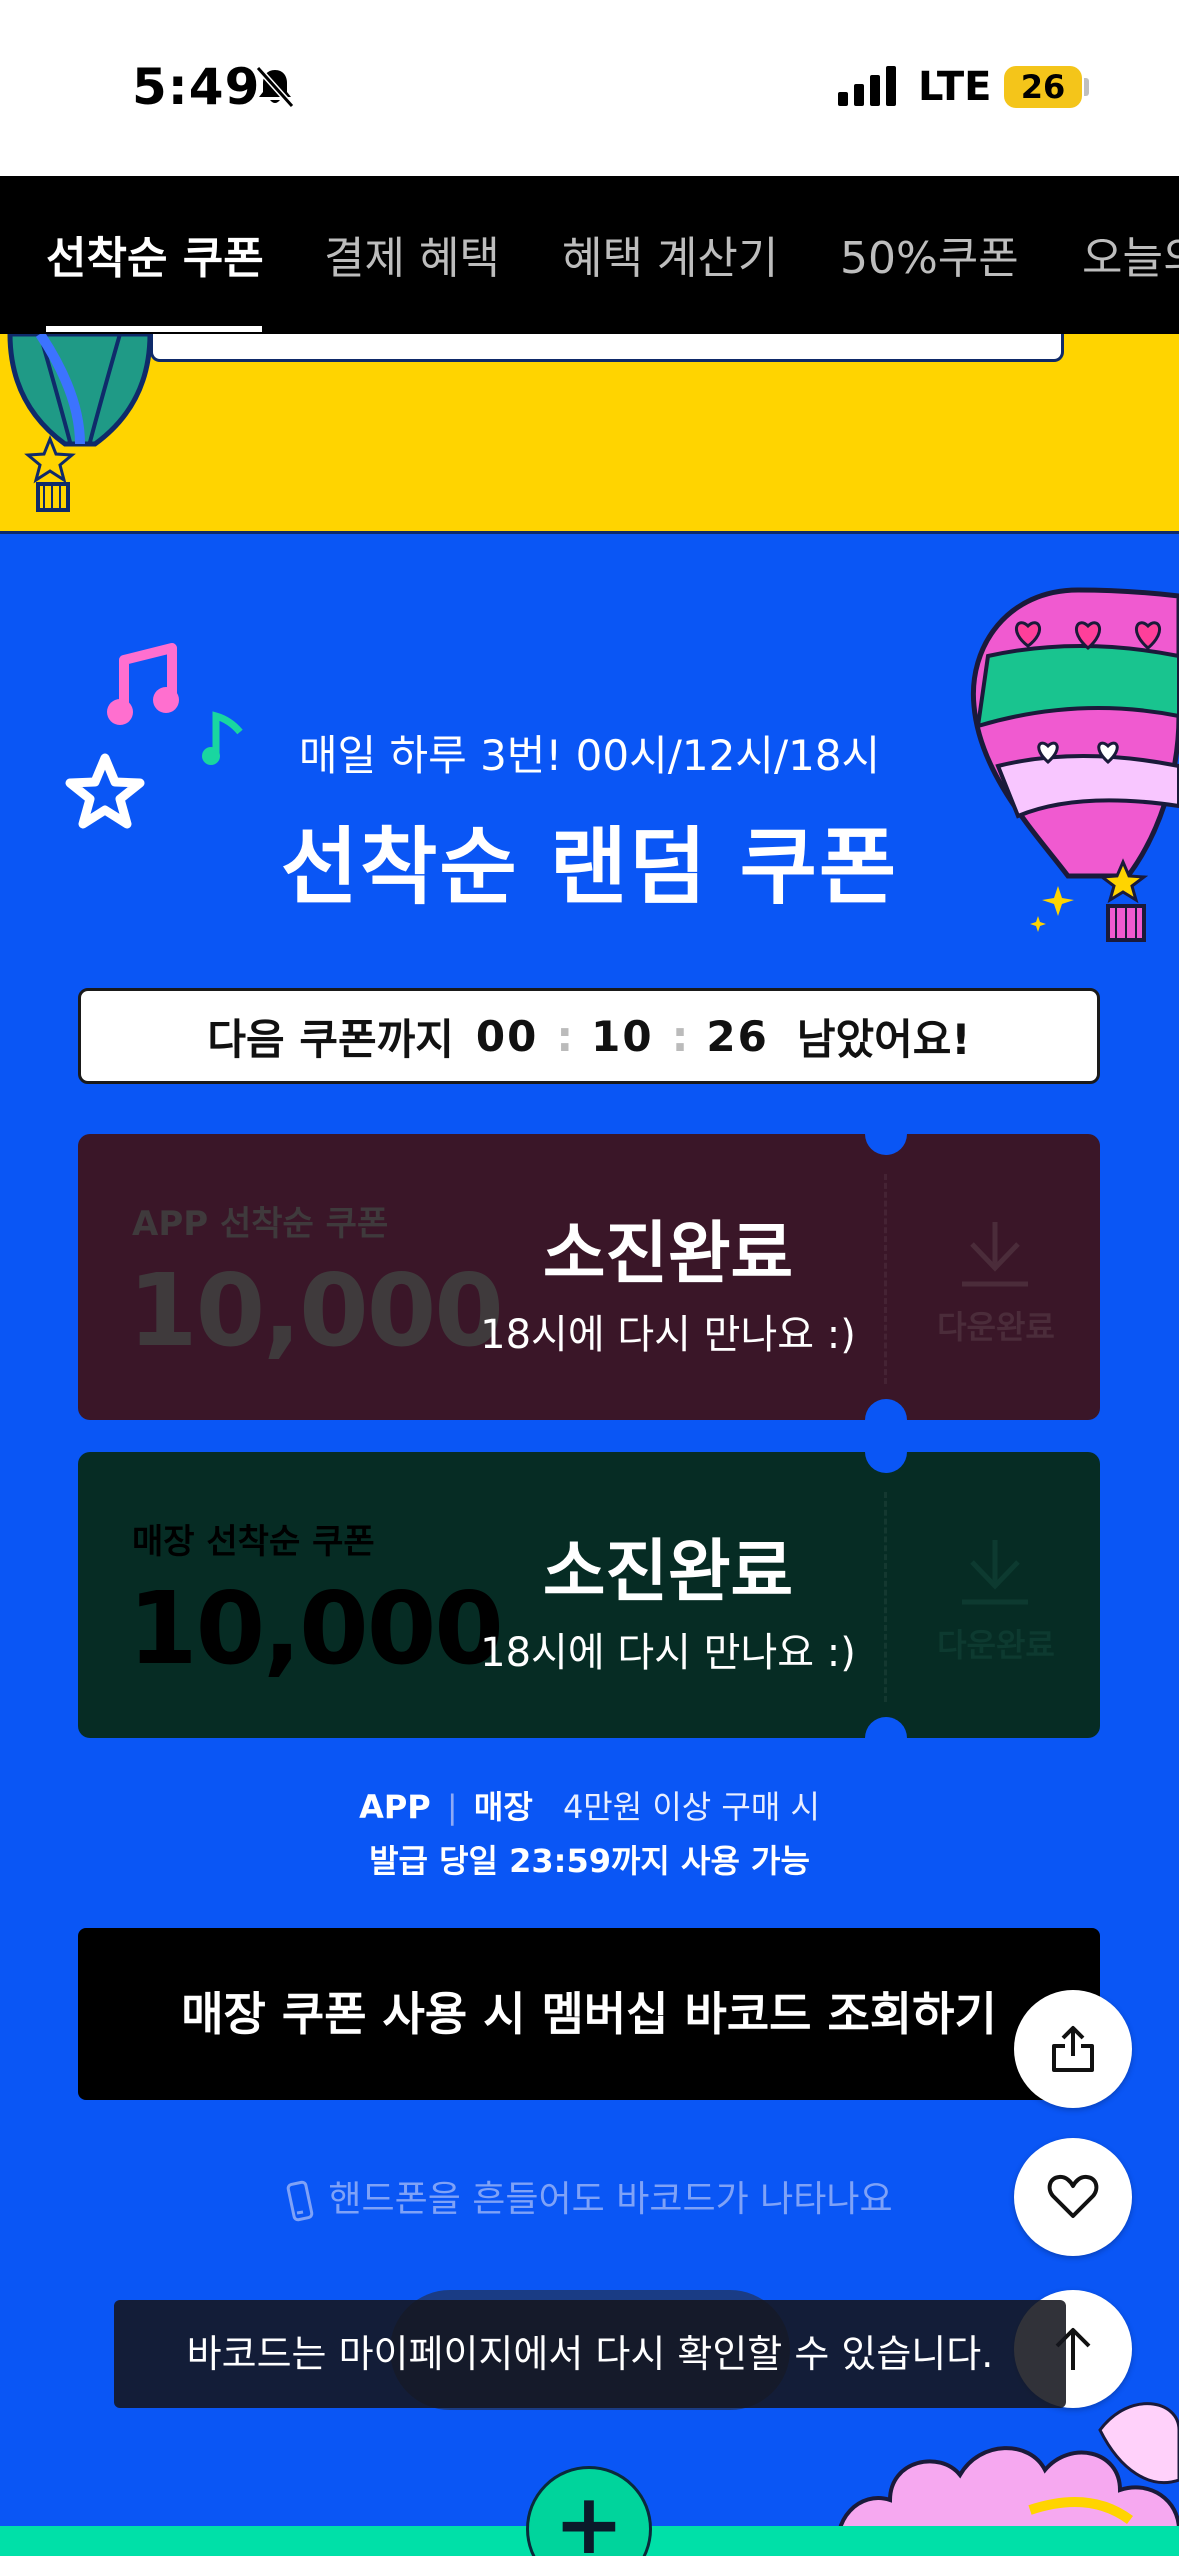 The height and width of the screenshot is (2556, 1179). Describe the element at coordinates (507, 1036) in the screenshot. I see `countdown-hours: 00` at that location.